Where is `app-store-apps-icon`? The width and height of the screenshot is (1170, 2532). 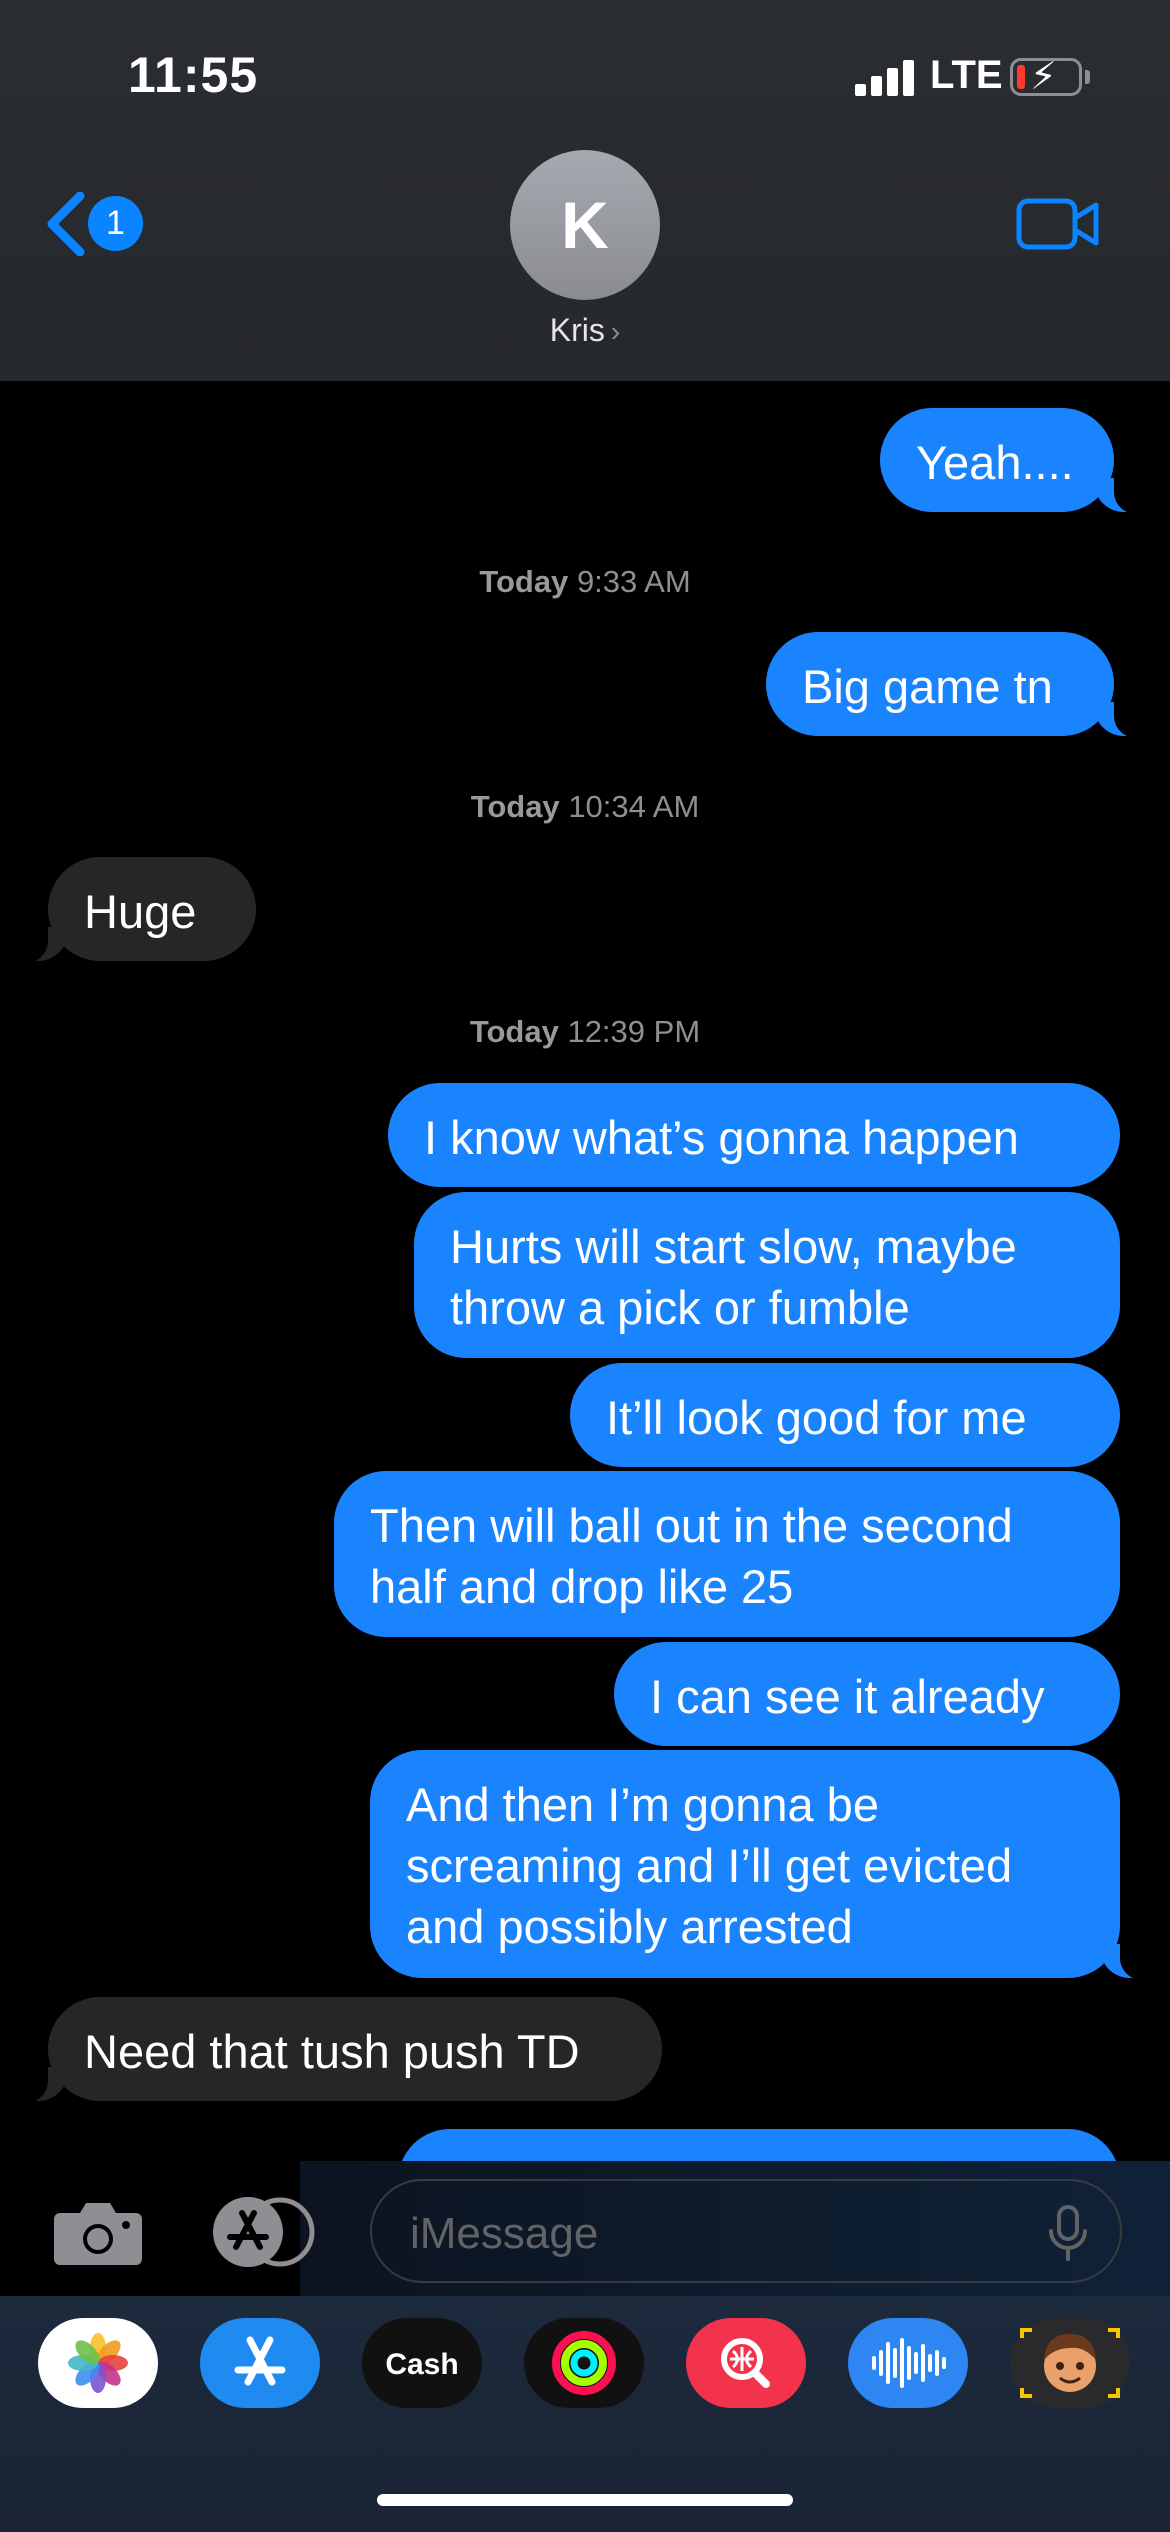
app-store-apps-icon is located at coordinates (264, 2232).